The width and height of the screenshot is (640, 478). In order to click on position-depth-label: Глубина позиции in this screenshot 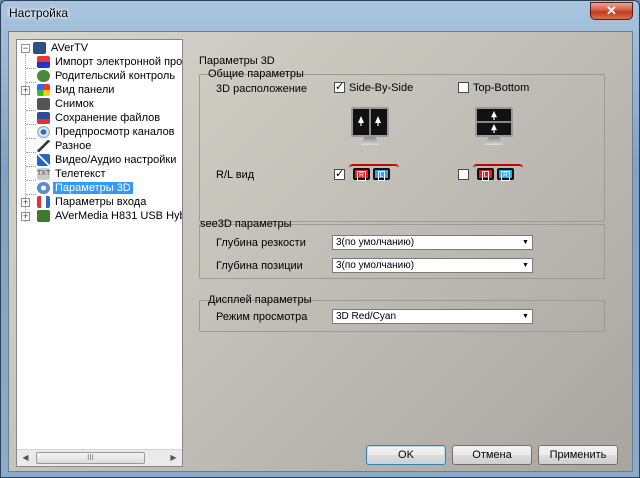, I will do `click(259, 266)`.